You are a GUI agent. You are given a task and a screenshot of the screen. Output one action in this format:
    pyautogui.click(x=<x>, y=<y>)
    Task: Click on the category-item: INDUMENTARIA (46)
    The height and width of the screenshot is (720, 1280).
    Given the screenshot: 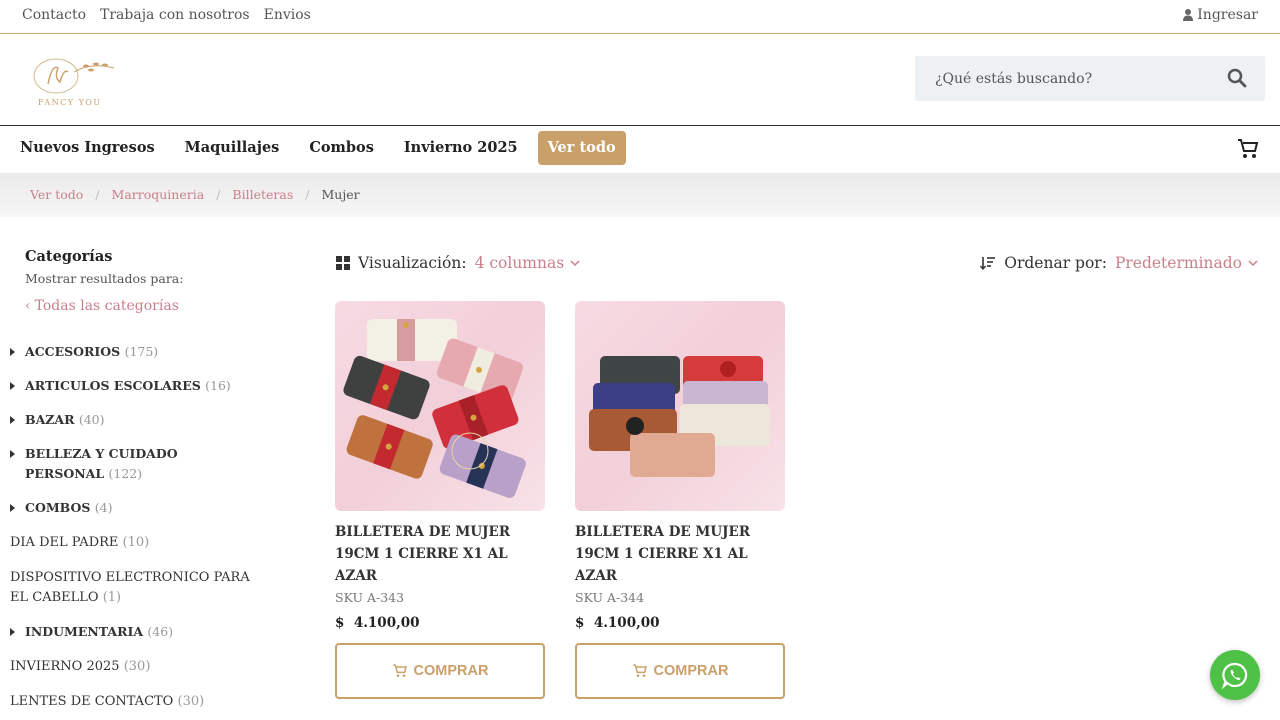 What is the action you would take?
    pyautogui.click(x=135, y=632)
    